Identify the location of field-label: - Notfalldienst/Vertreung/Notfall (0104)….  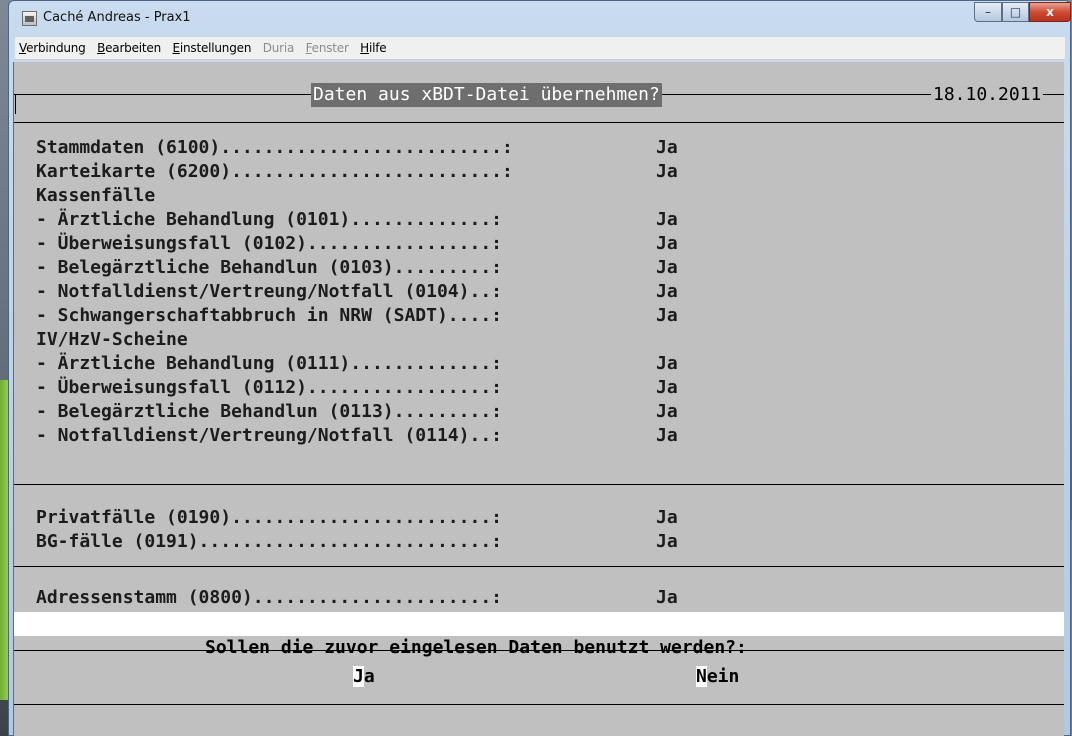
(269, 291).